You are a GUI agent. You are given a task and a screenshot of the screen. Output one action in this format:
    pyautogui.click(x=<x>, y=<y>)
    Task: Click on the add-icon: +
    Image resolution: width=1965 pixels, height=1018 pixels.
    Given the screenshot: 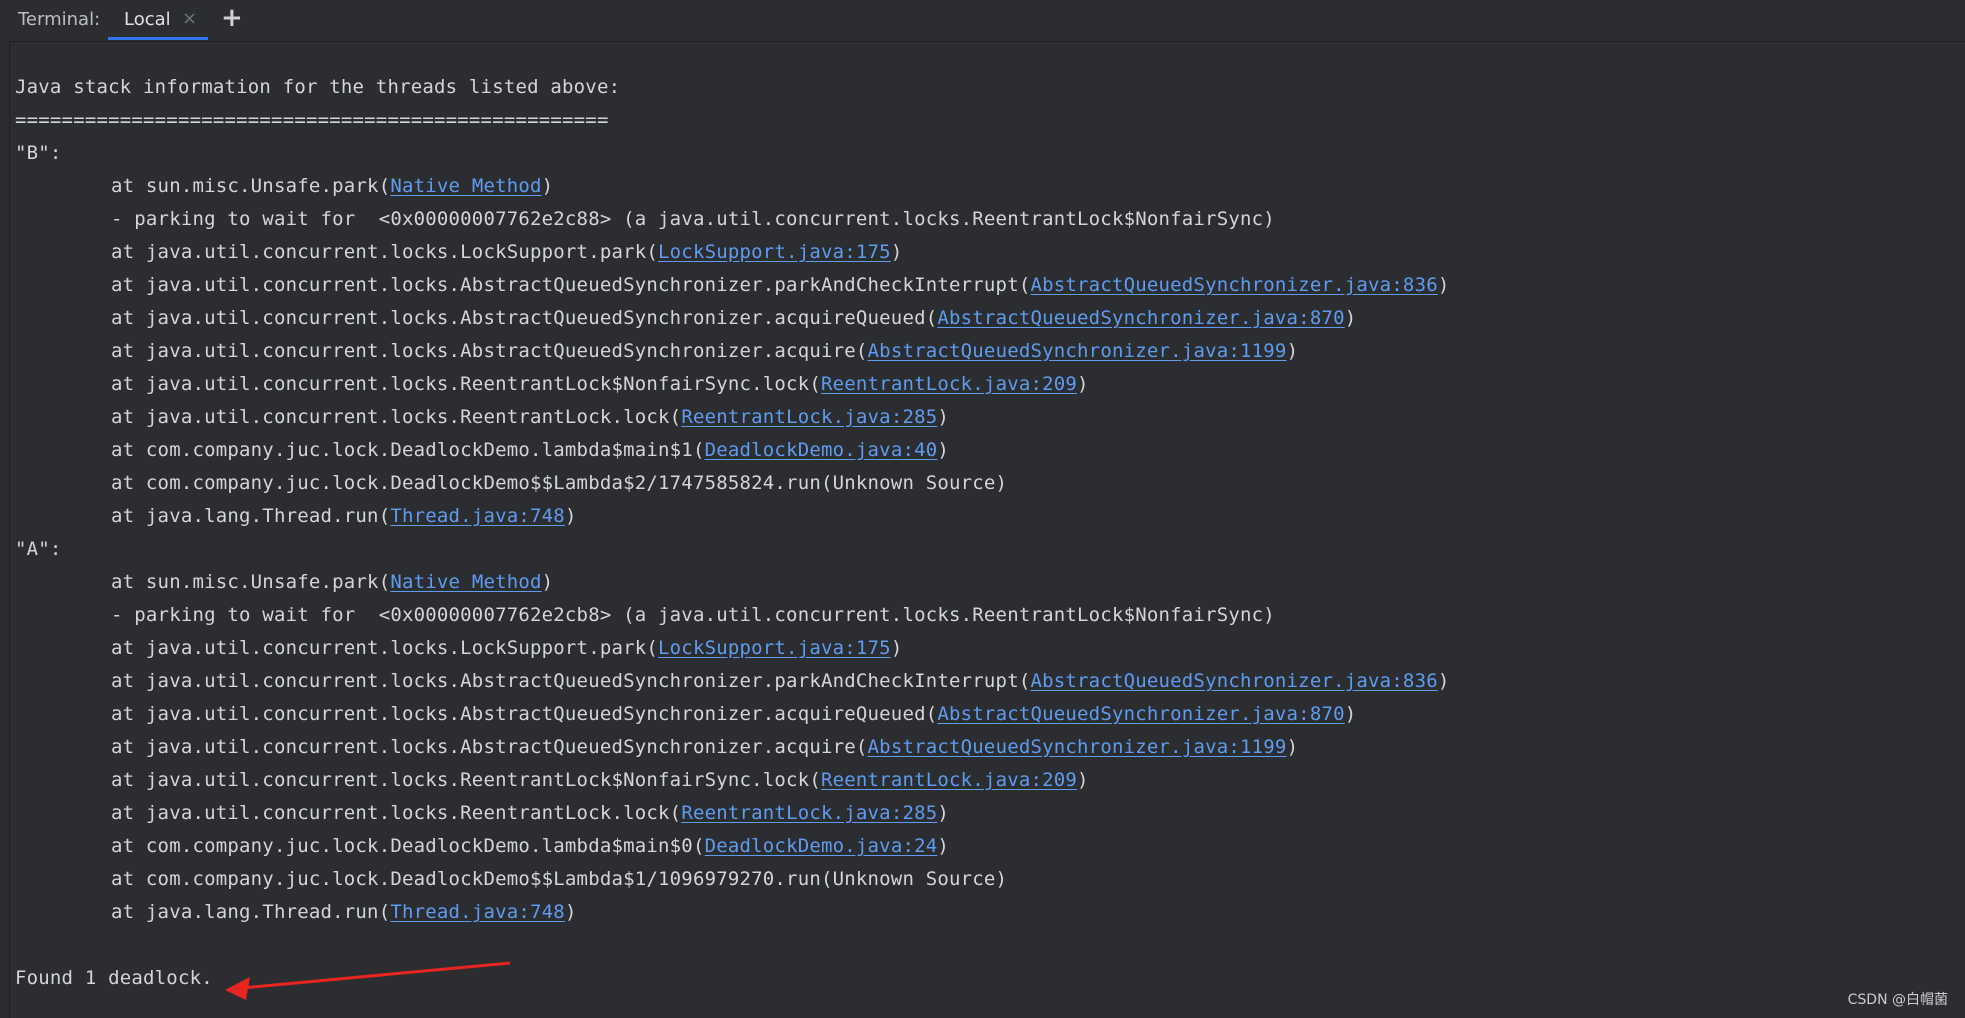 What is the action you would take?
    pyautogui.click(x=232, y=18)
    